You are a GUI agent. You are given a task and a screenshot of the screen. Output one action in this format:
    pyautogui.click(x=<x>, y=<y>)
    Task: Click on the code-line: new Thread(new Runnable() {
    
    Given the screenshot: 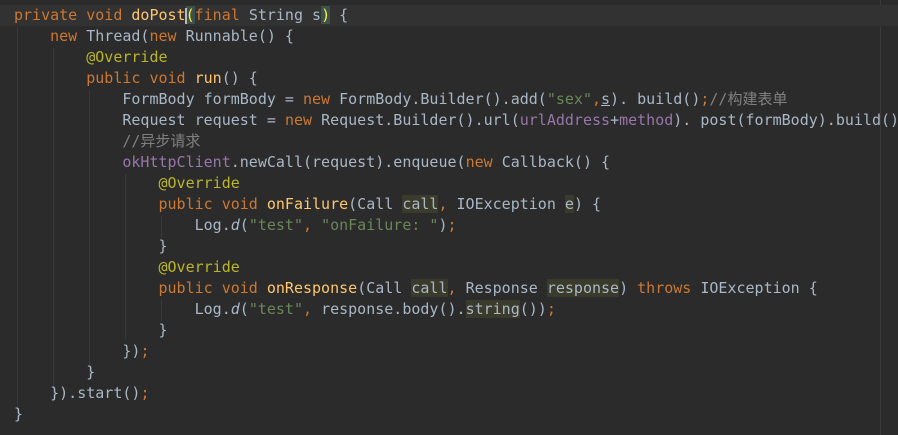 What is the action you would take?
    pyautogui.click(x=449, y=36)
    